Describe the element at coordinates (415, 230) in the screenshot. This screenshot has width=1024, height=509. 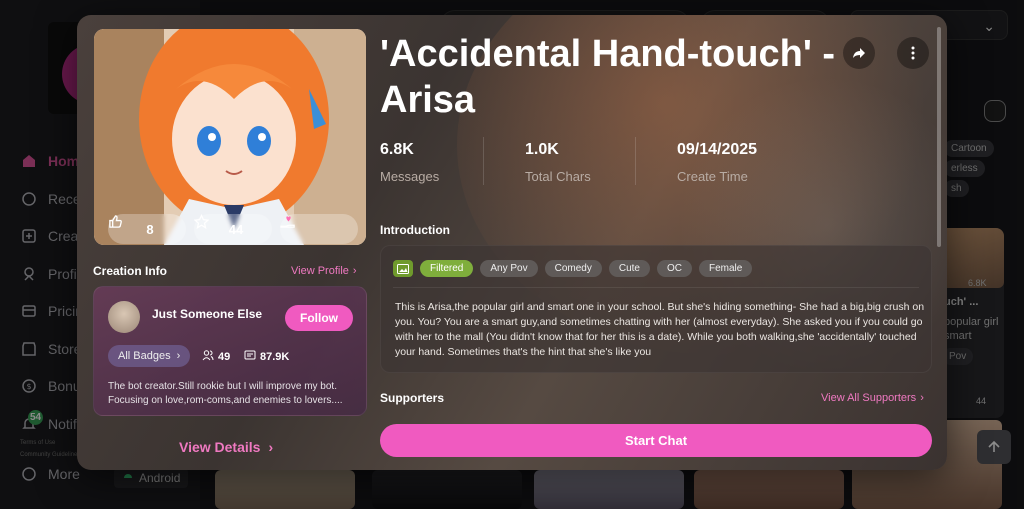
I see `introduction-title: Introduction` at that location.